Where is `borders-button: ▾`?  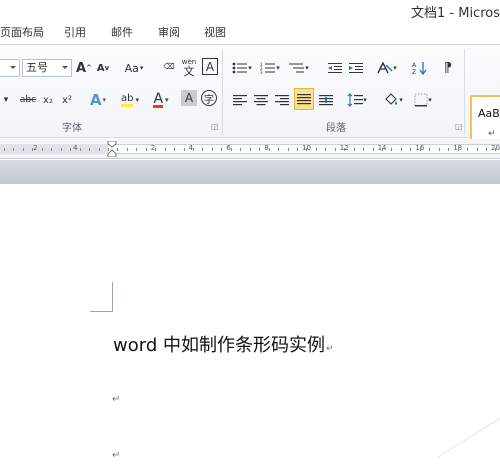 borders-button: ▾ is located at coordinates (423, 100).